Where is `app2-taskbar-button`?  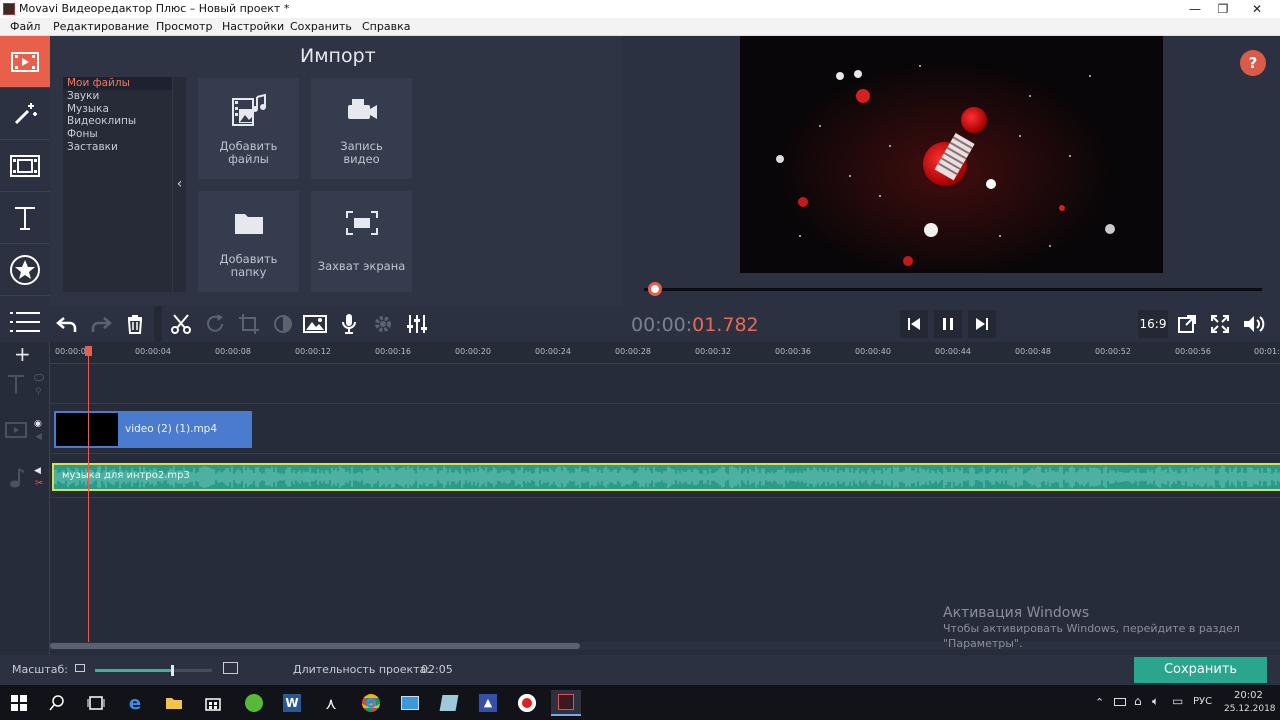
app2-taskbar-button is located at coordinates (449, 703).